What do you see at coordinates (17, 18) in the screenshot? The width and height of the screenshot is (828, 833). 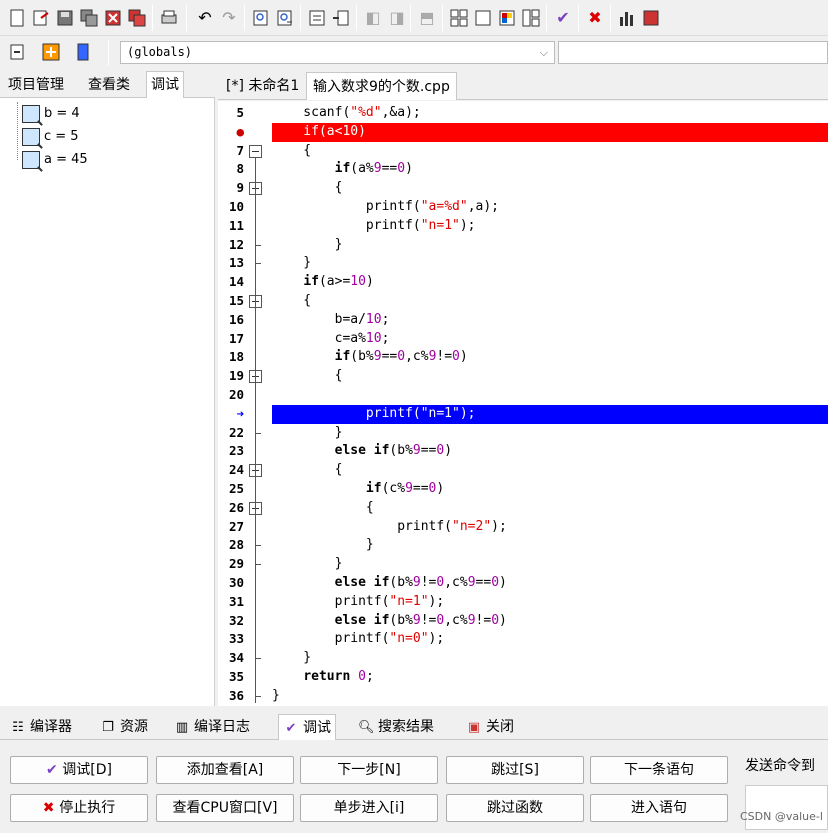 I see `new-file-icon` at bounding box center [17, 18].